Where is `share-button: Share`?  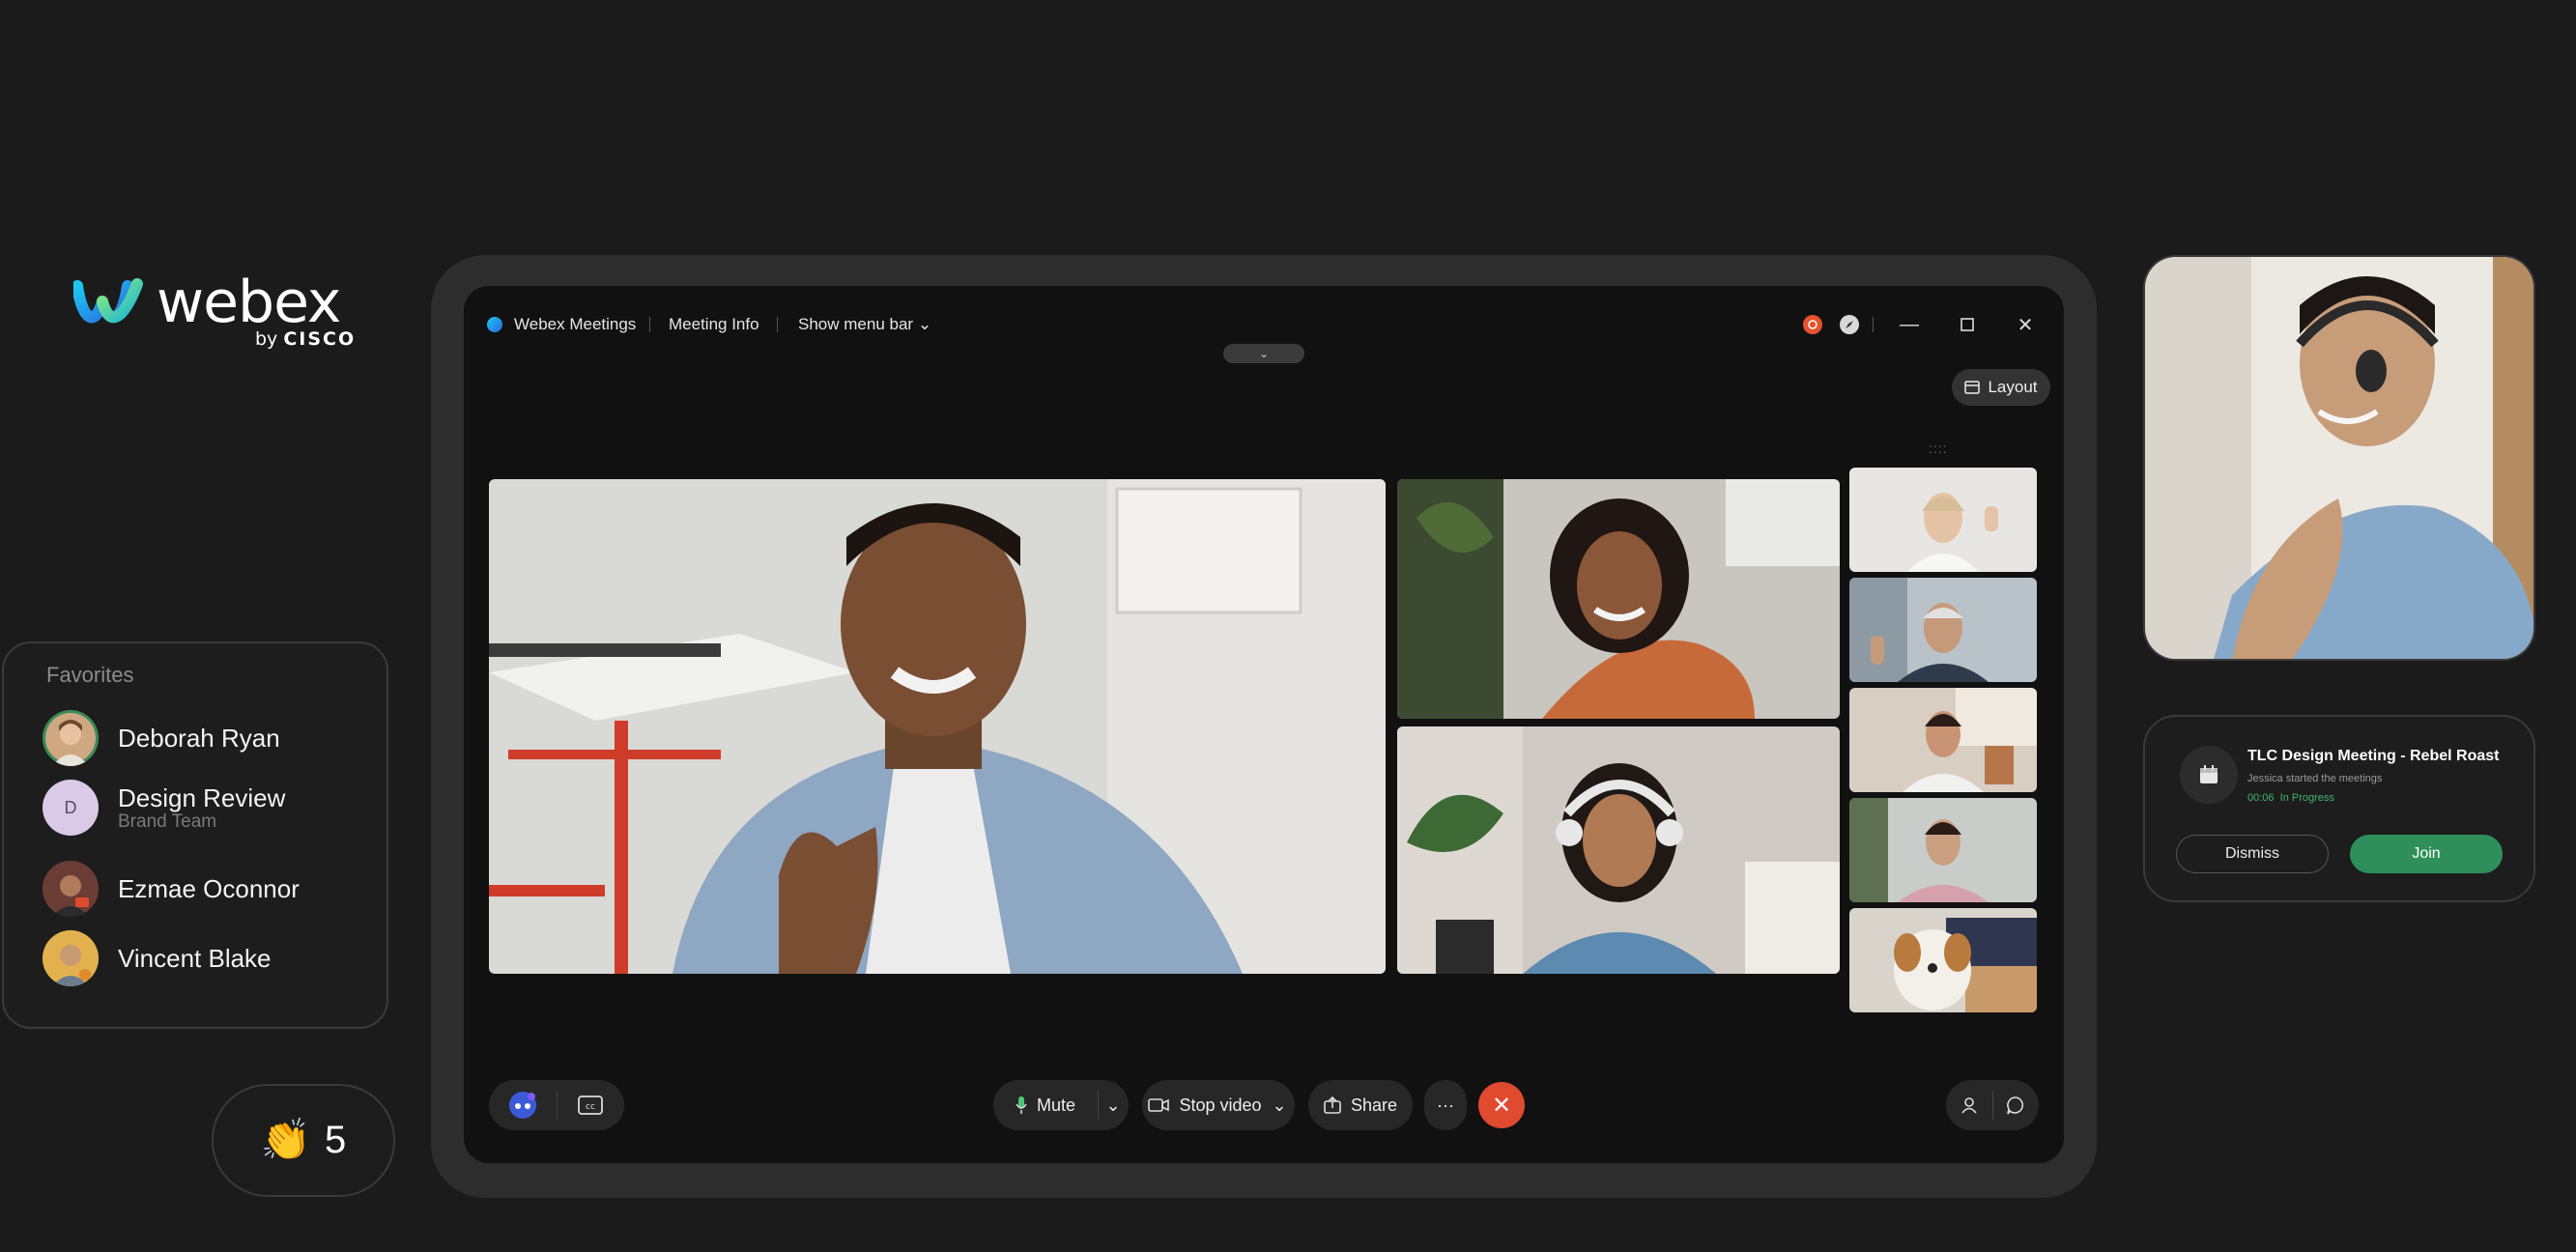
share-button: Share is located at coordinates (1361, 1105).